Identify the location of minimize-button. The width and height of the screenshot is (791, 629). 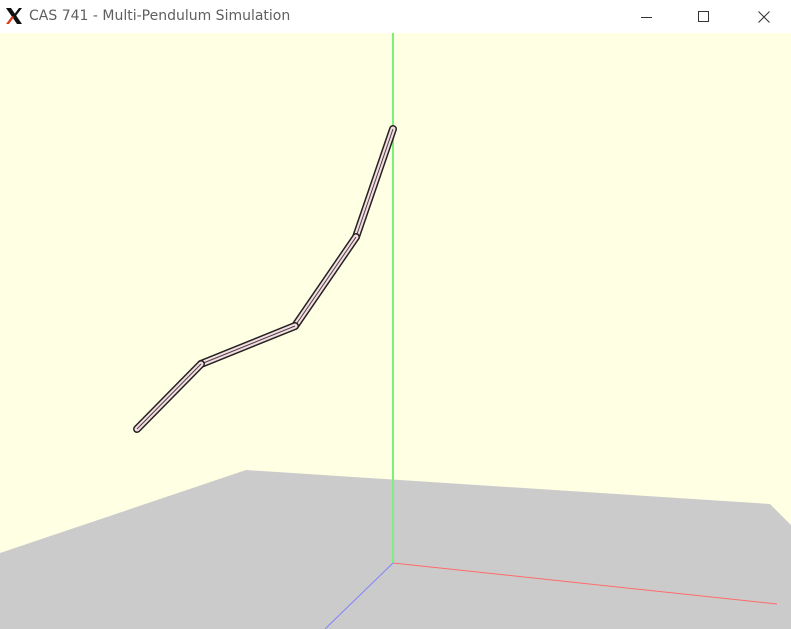
(647, 16).